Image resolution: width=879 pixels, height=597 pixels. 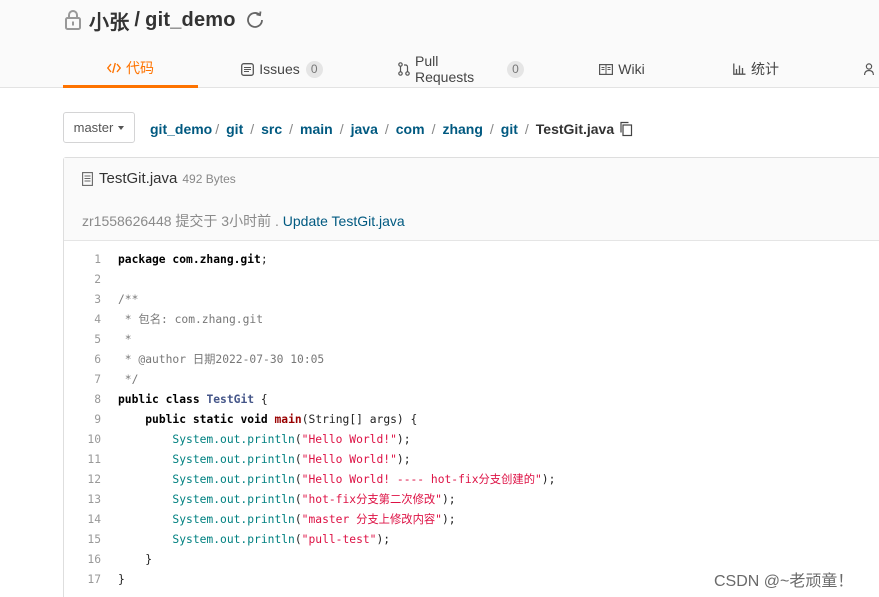 What do you see at coordinates (471, 299) in the screenshot?
I see `code-line: 3 /**` at bounding box center [471, 299].